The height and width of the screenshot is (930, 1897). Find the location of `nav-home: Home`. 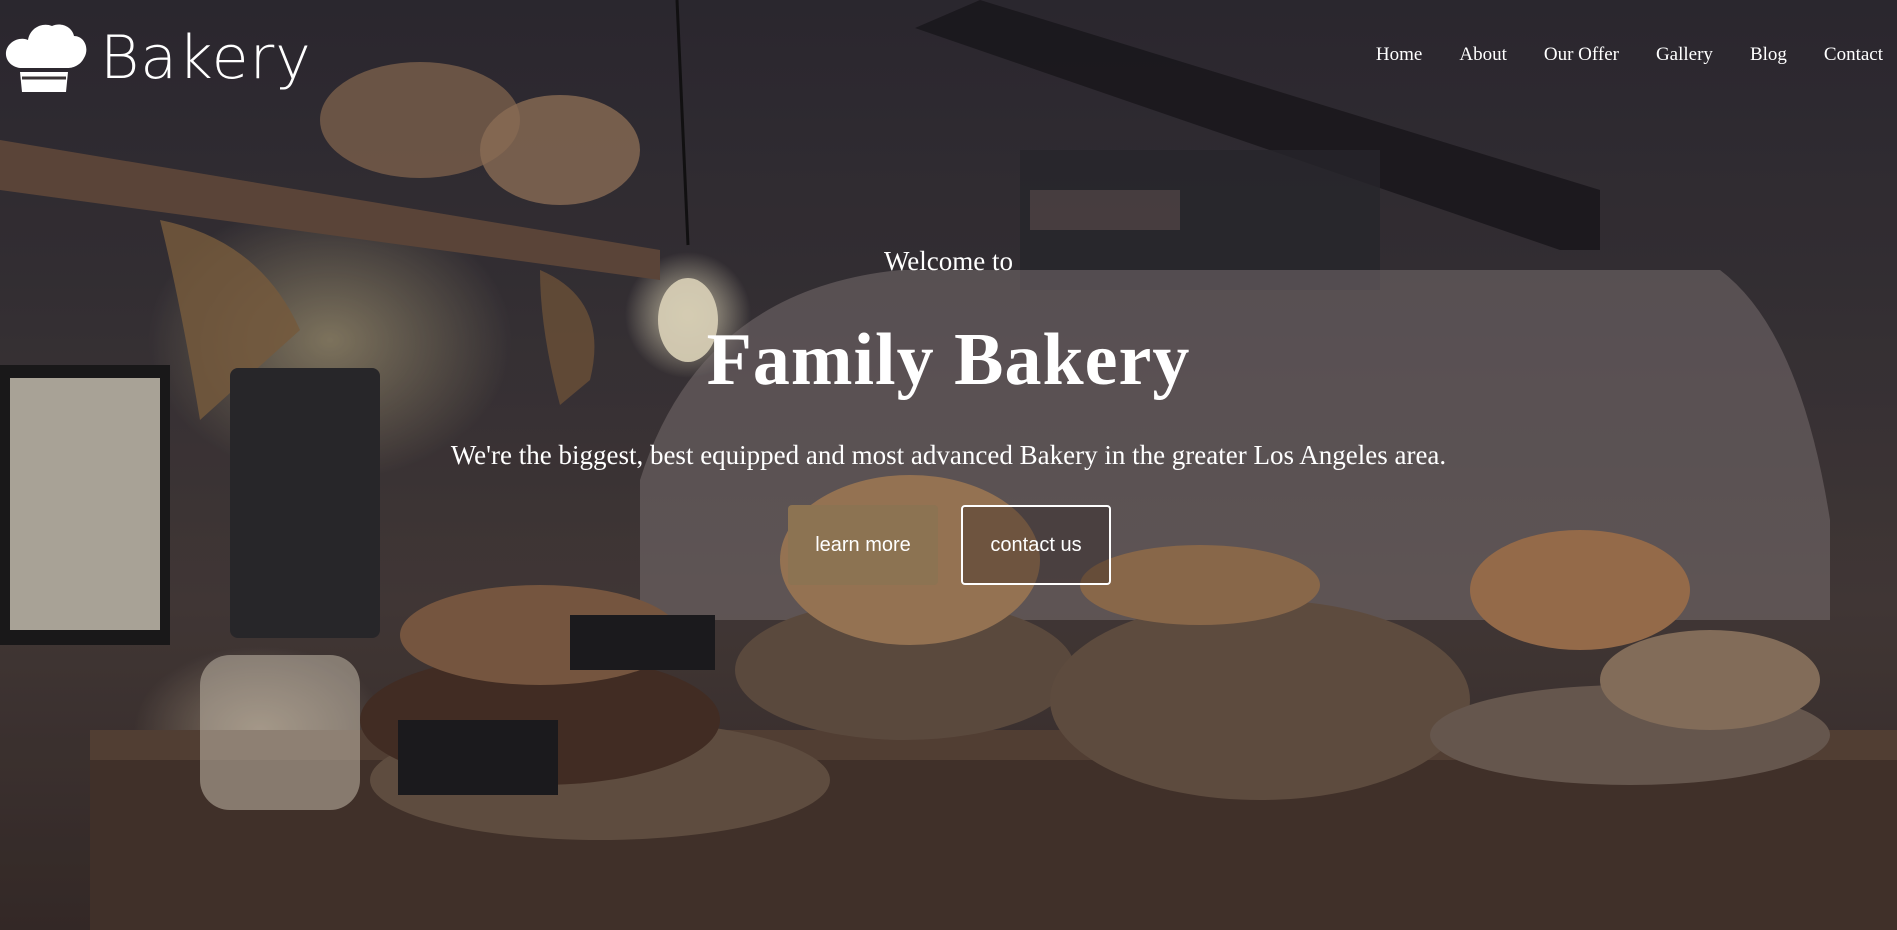

nav-home: Home is located at coordinates (1399, 55).